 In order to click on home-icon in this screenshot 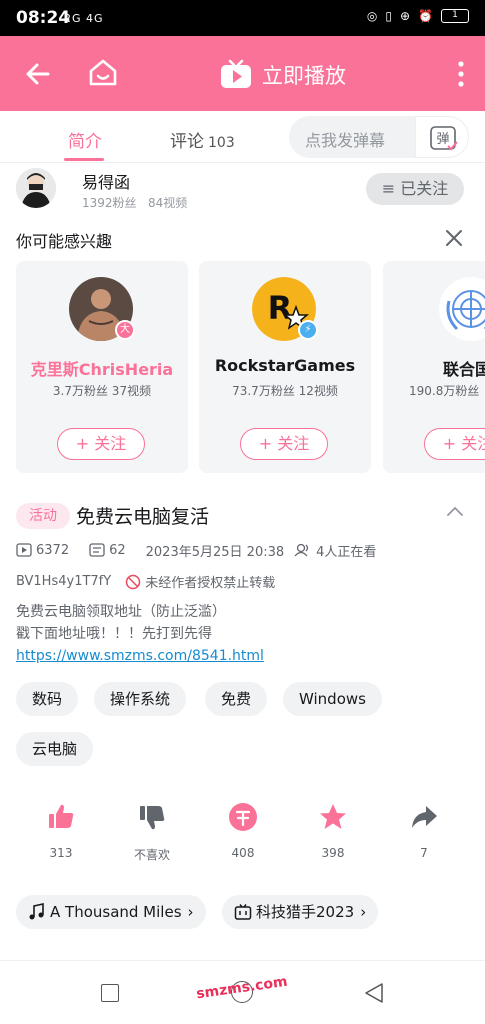, I will do `click(103, 73)`.